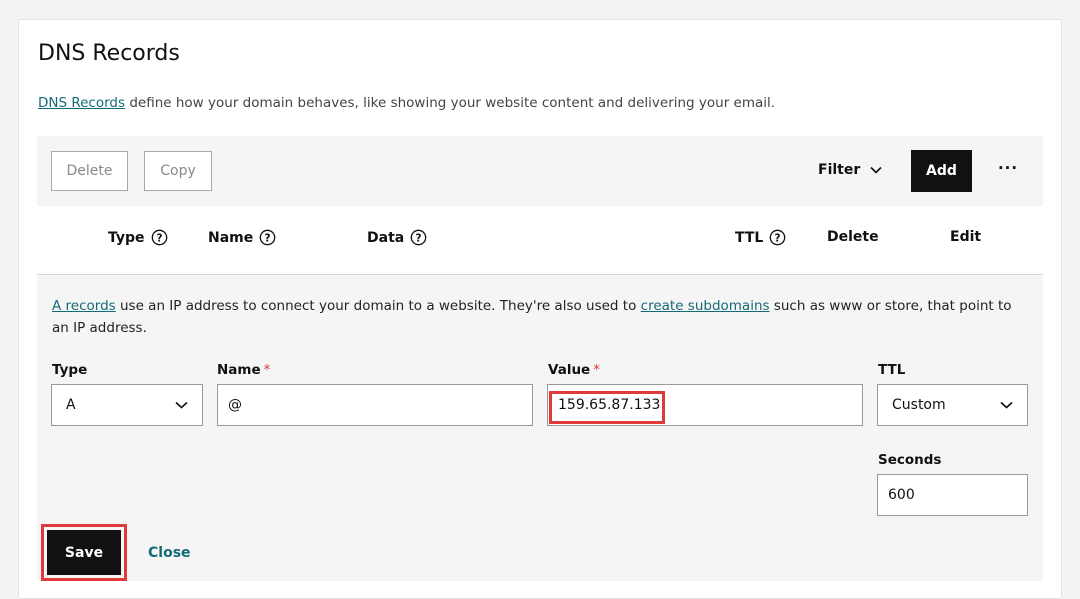  Describe the element at coordinates (71, 405) in the screenshot. I see `type-select-value: A` at that location.